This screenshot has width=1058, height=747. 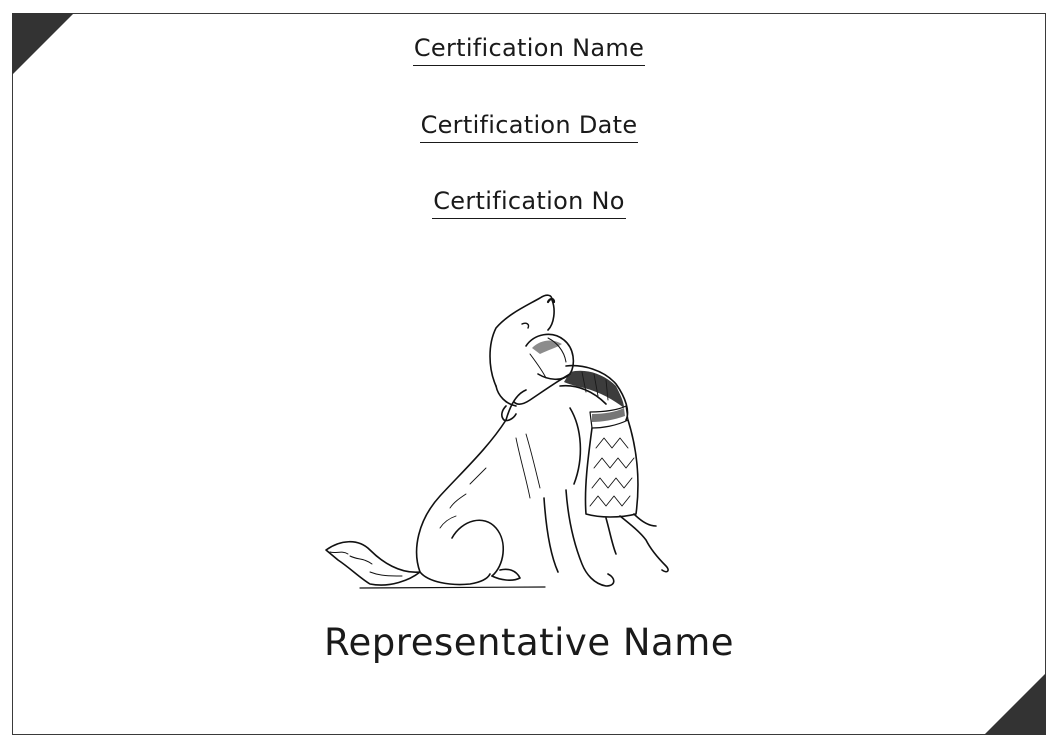 What do you see at coordinates (1015, 704) in the screenshot?
I see `corner-ornament-bottom-right` at bounding box center [1015, 704].